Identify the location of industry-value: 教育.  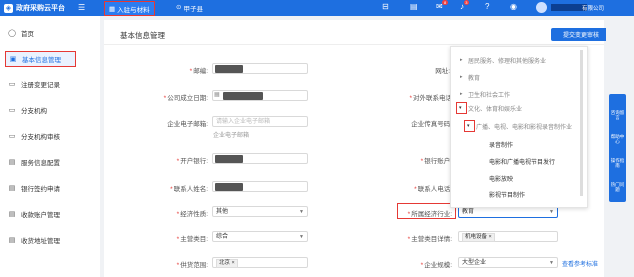
(468, 212).